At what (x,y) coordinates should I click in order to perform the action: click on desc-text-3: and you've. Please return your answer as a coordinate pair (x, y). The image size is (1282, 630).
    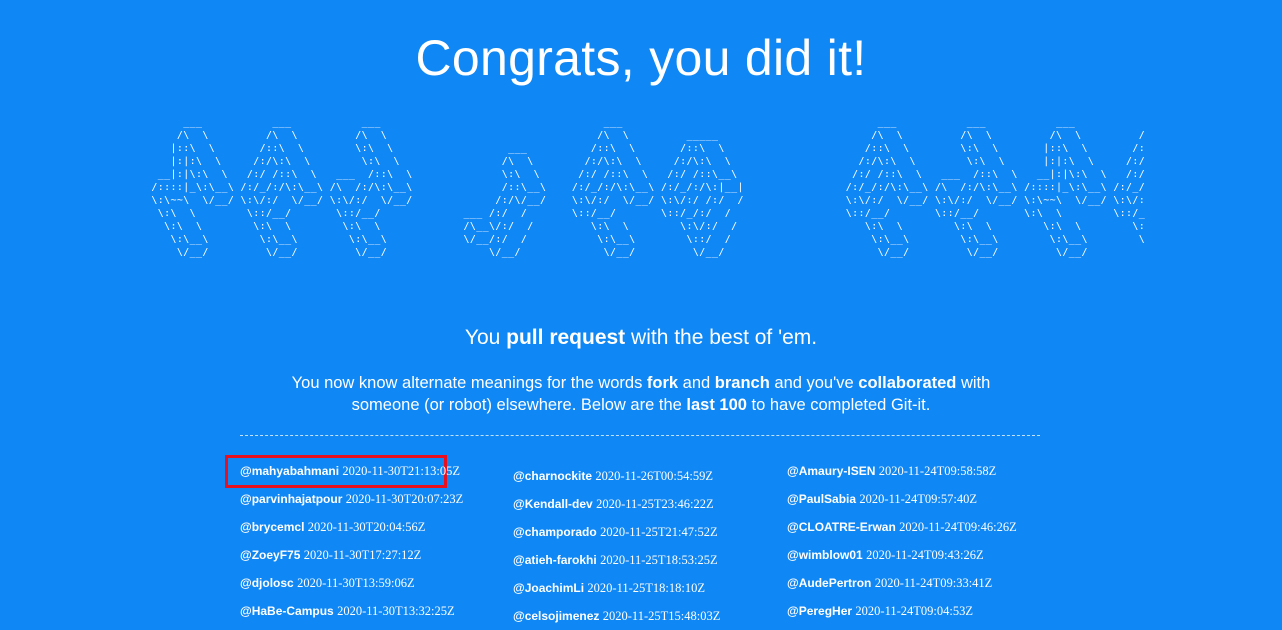
    Looking at the image, I should click on (814, 383).